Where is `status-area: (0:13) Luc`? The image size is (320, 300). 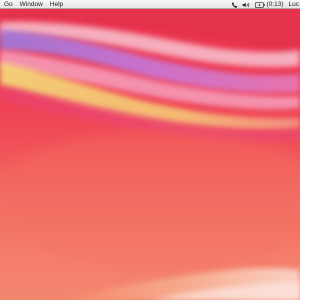 status-area: (0:13) Luc is located at coordinates (265, 4).